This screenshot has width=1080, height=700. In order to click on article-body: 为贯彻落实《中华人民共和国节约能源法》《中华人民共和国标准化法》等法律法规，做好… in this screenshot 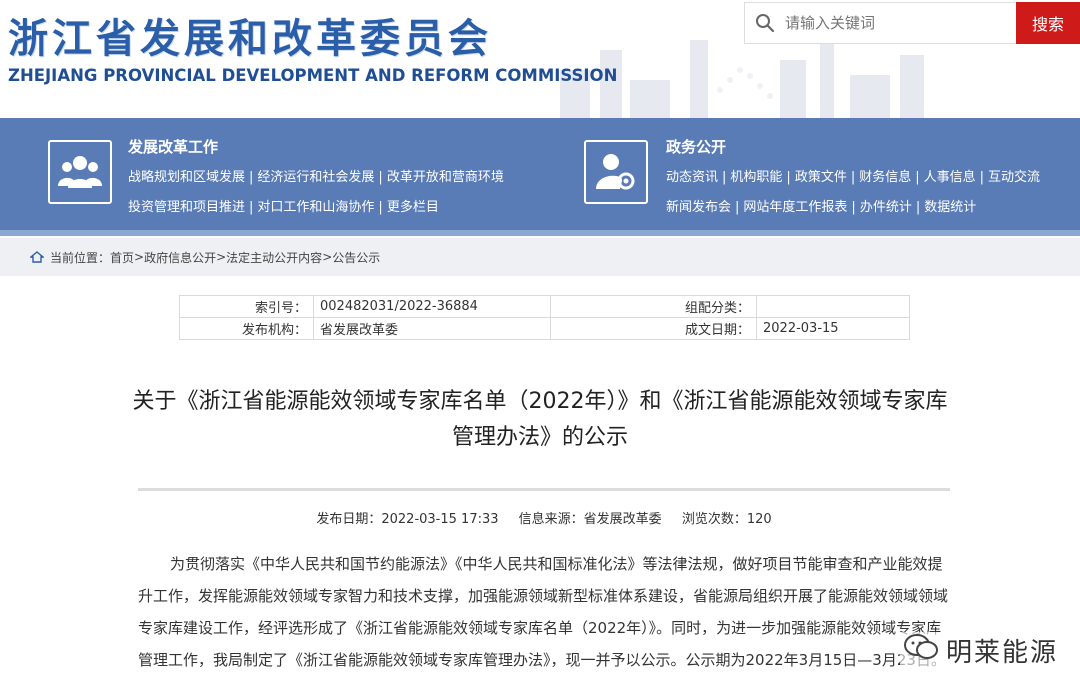, I will do `click(543, 612)`.